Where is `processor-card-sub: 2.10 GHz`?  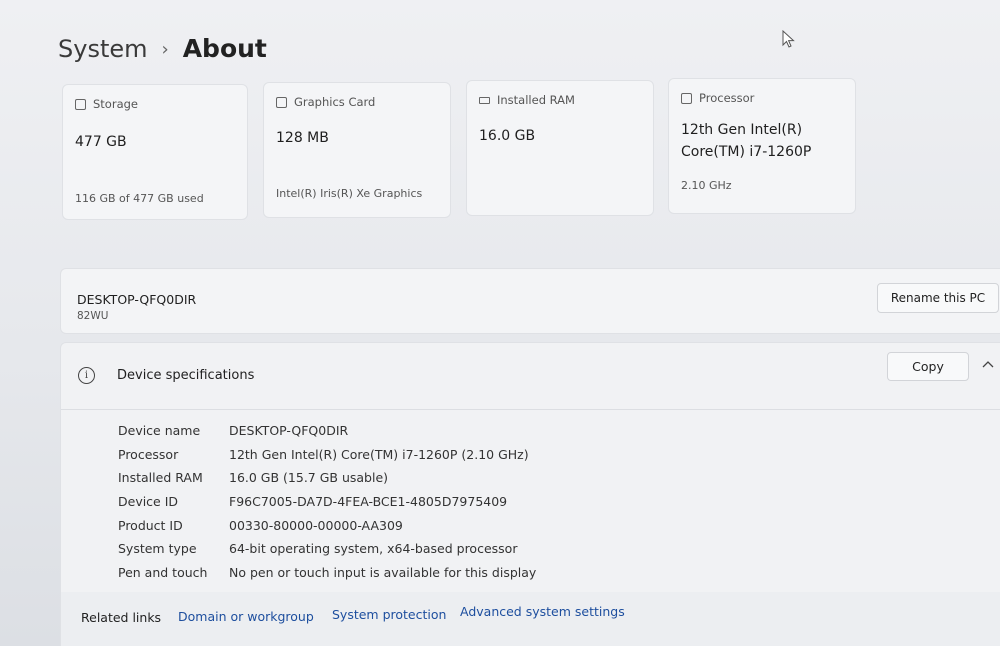
processor-card-sub: 2.10 GHz is located at coordinates (706, 185).